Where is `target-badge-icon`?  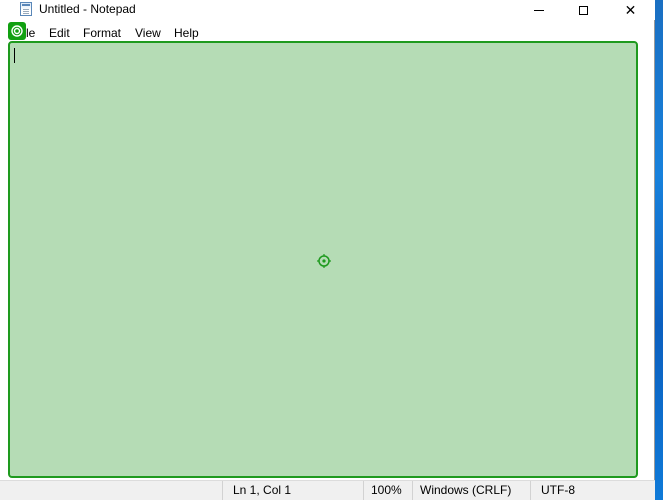 target-badge-icon is located at coordinates (17, 31).